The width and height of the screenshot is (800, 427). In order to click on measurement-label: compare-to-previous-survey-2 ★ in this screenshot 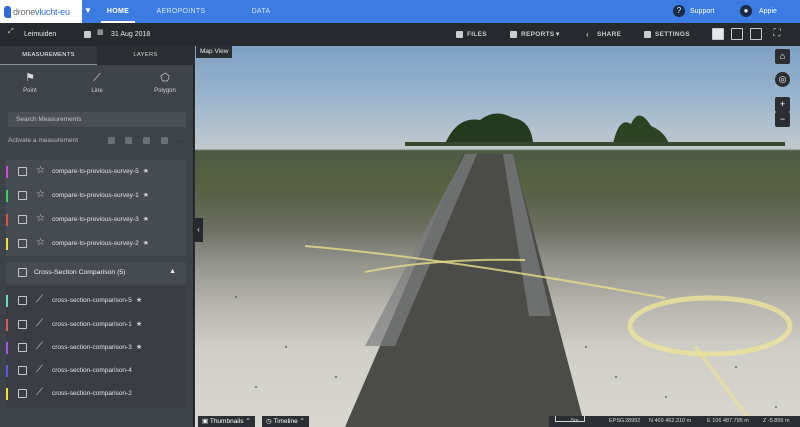, I will do `click(100, 244)`.